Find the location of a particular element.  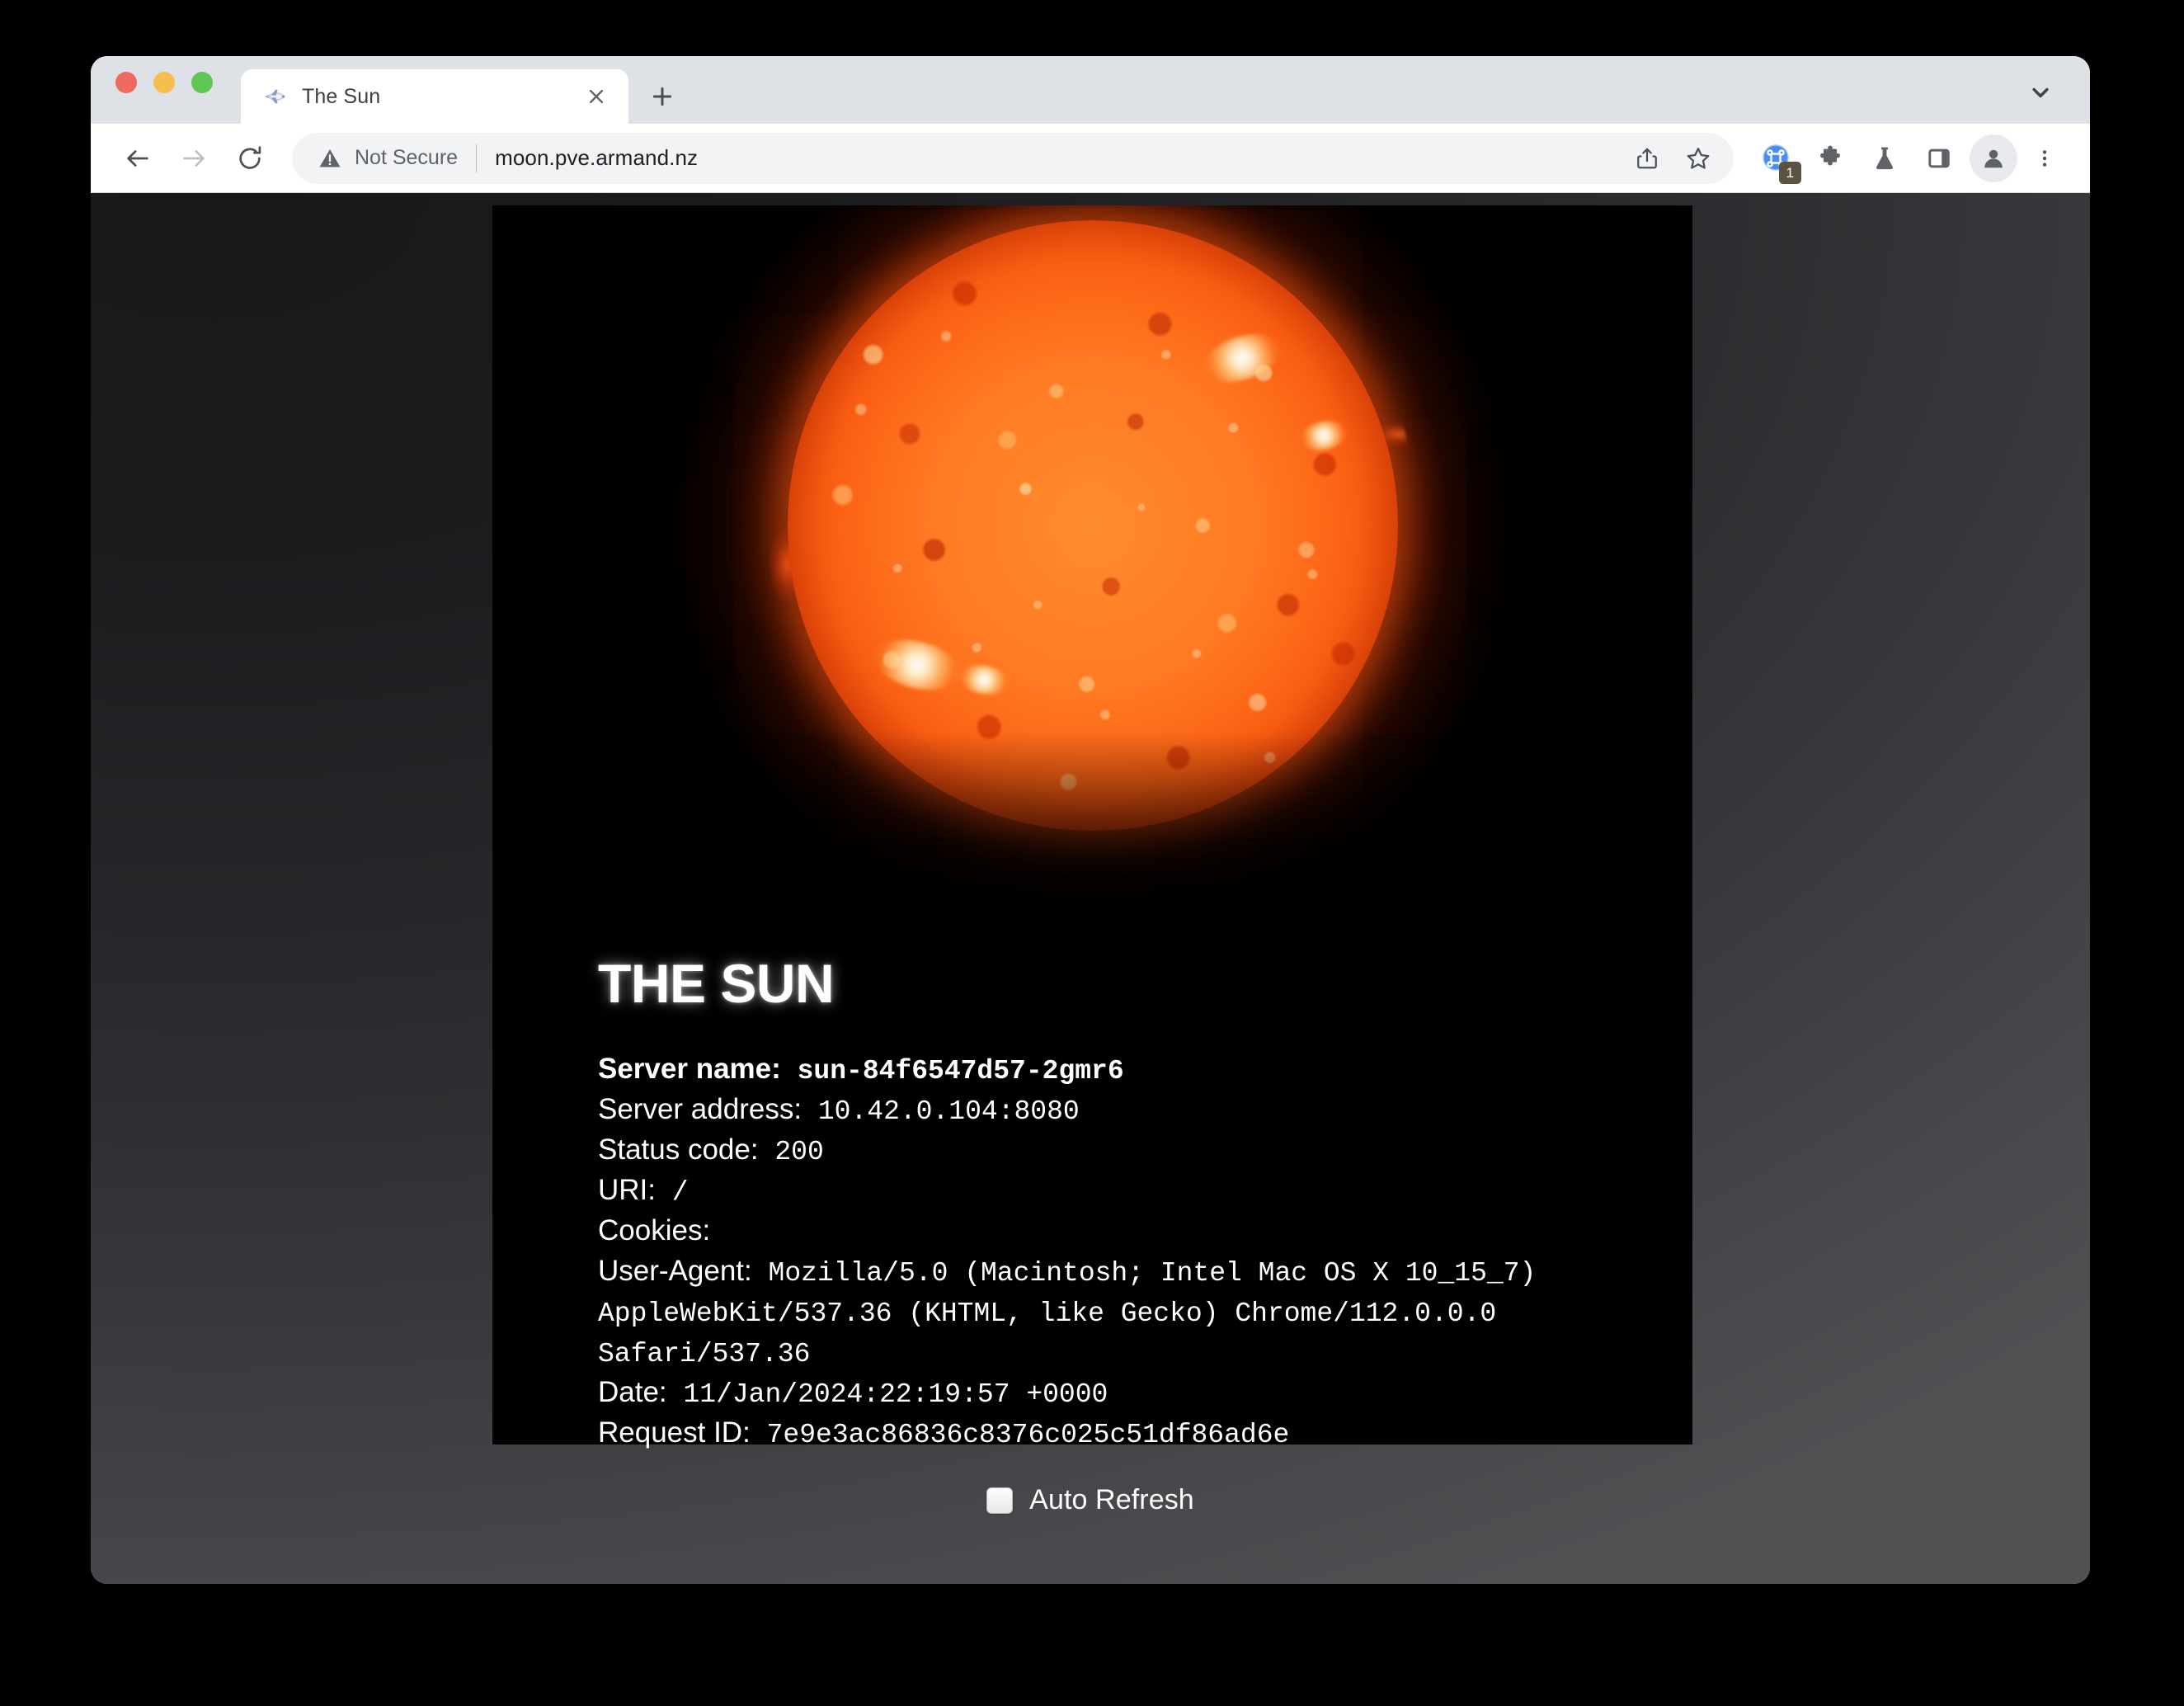

server-info-label: Date: is located at coordinates (632, 1392).